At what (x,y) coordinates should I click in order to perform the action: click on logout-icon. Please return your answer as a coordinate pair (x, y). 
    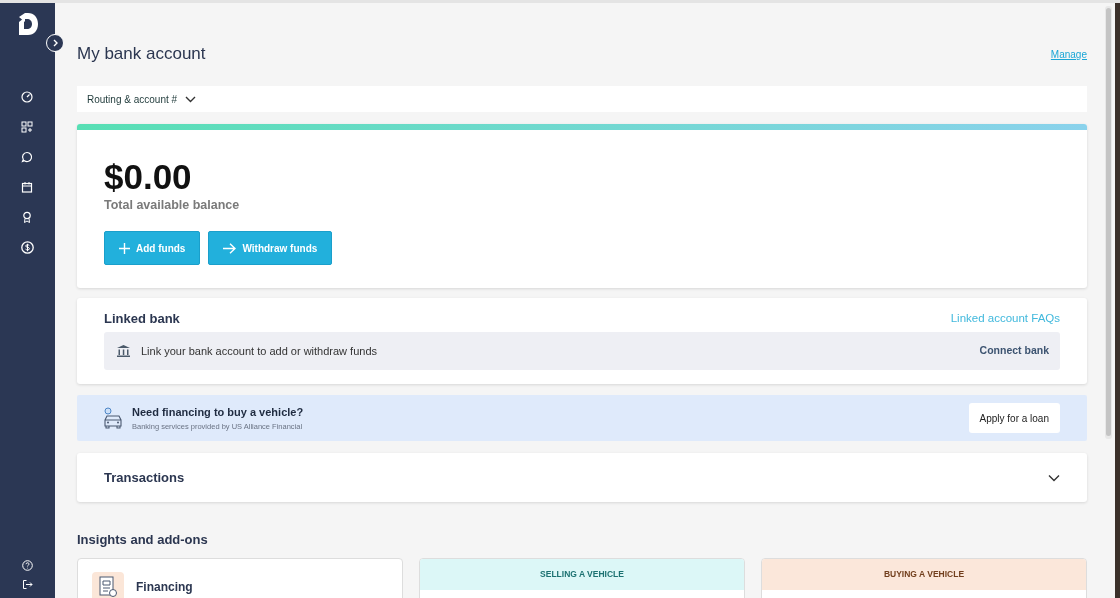
    Looking at the image, I should click on (27, 584).